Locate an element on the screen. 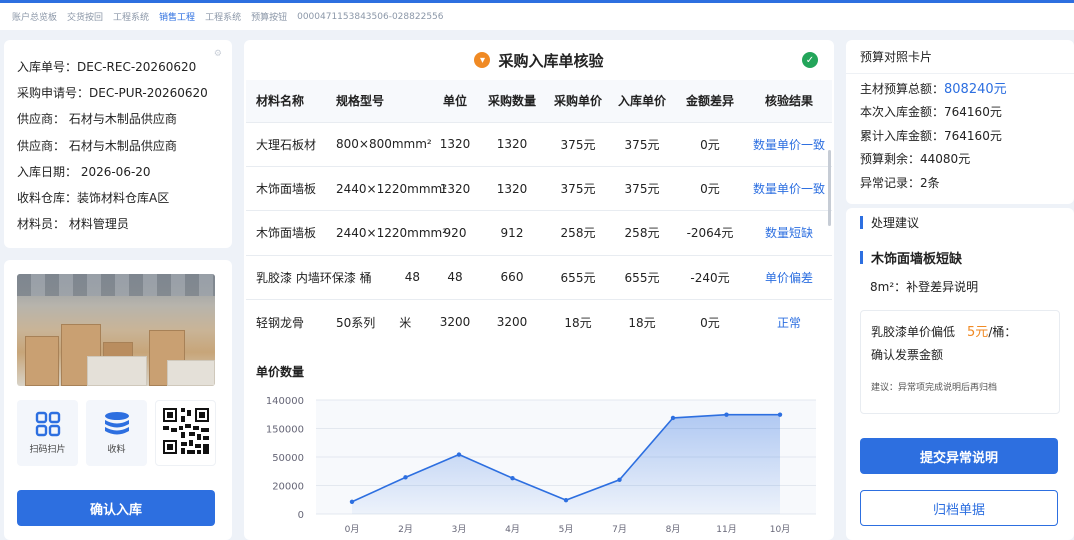 Image resolution: width=1074 pixels, height=540 pixels. y-tick-label: 140000 is located at coordinates (285, 401).